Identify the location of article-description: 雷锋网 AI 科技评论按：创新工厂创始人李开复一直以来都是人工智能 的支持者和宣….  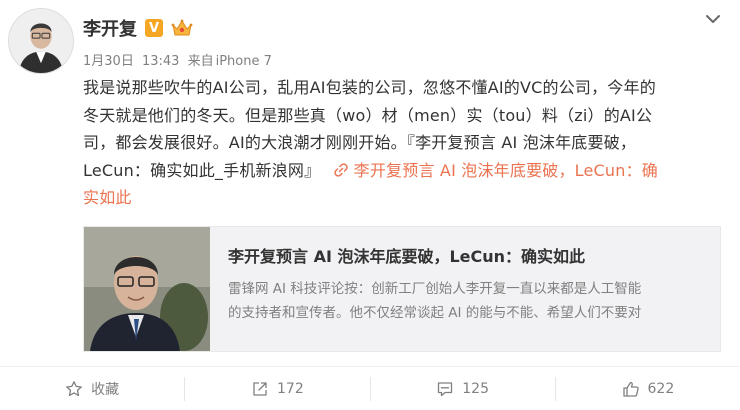
(468, 301).